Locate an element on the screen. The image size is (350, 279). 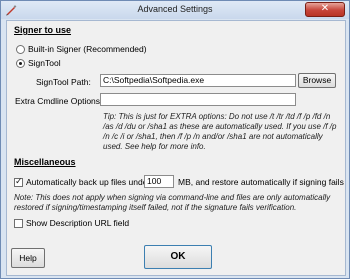
extra-cmdline-input is located at coordinates (198, 99).